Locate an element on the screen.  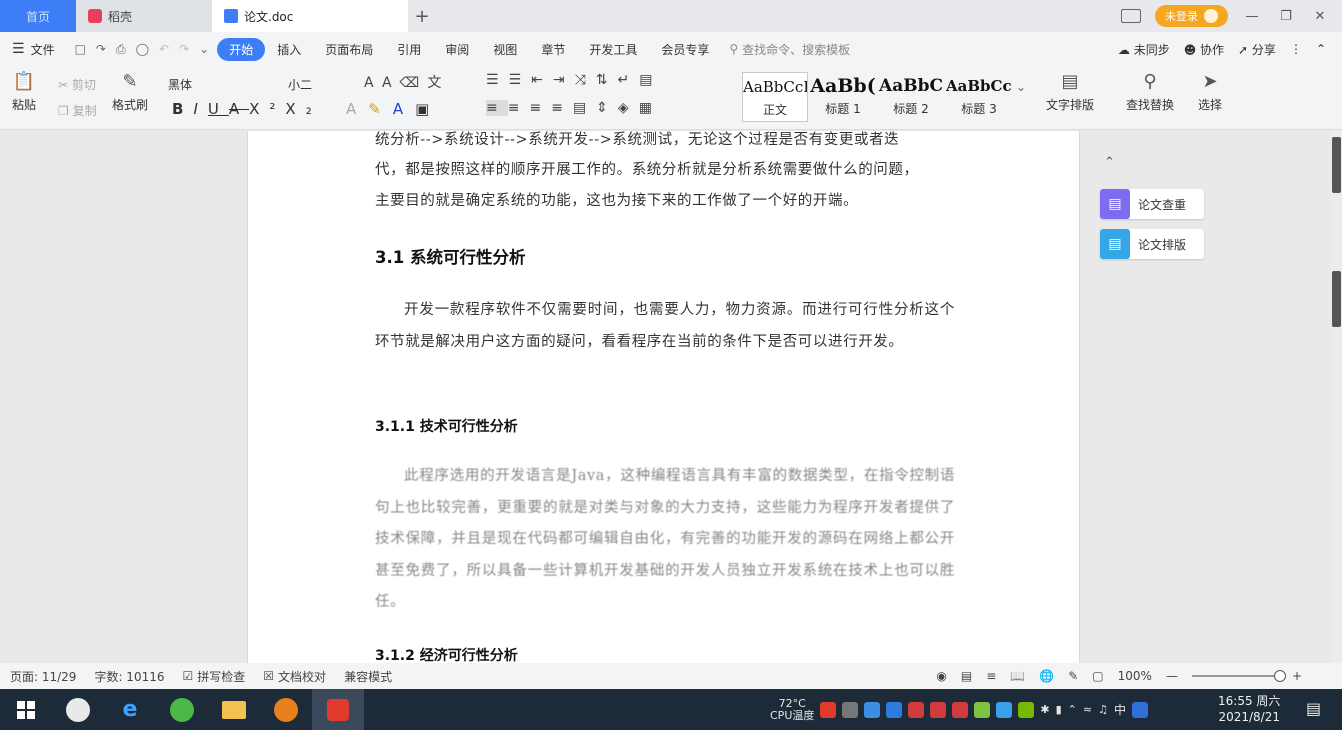
zoom-in-icon: + is located at coordinates (1297, 676).